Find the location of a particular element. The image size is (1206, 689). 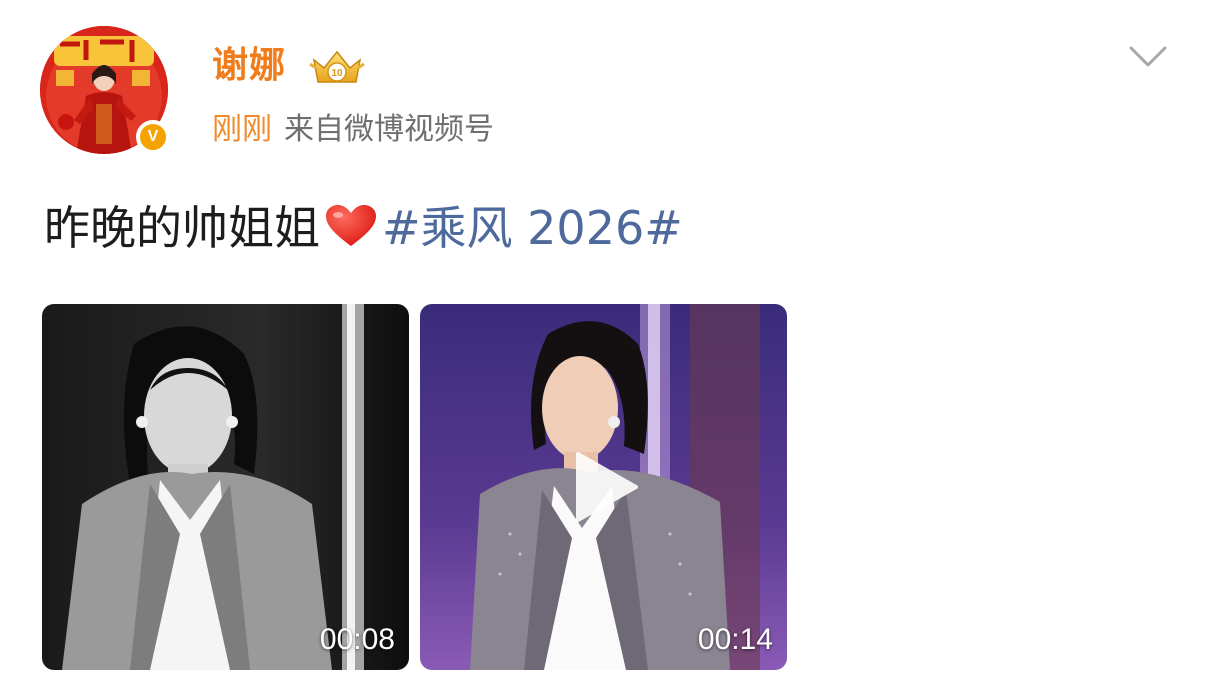

heart-emoji-icon is located at coordinates (351, 225).